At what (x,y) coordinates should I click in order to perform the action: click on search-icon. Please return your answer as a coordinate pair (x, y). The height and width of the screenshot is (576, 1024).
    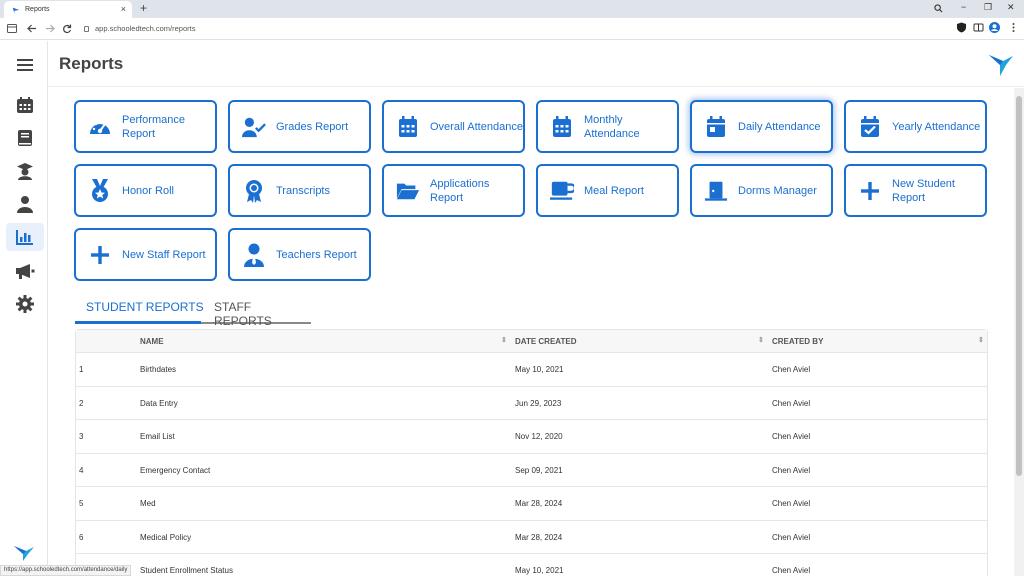
    Looking at the image, I should click on (938, 8).